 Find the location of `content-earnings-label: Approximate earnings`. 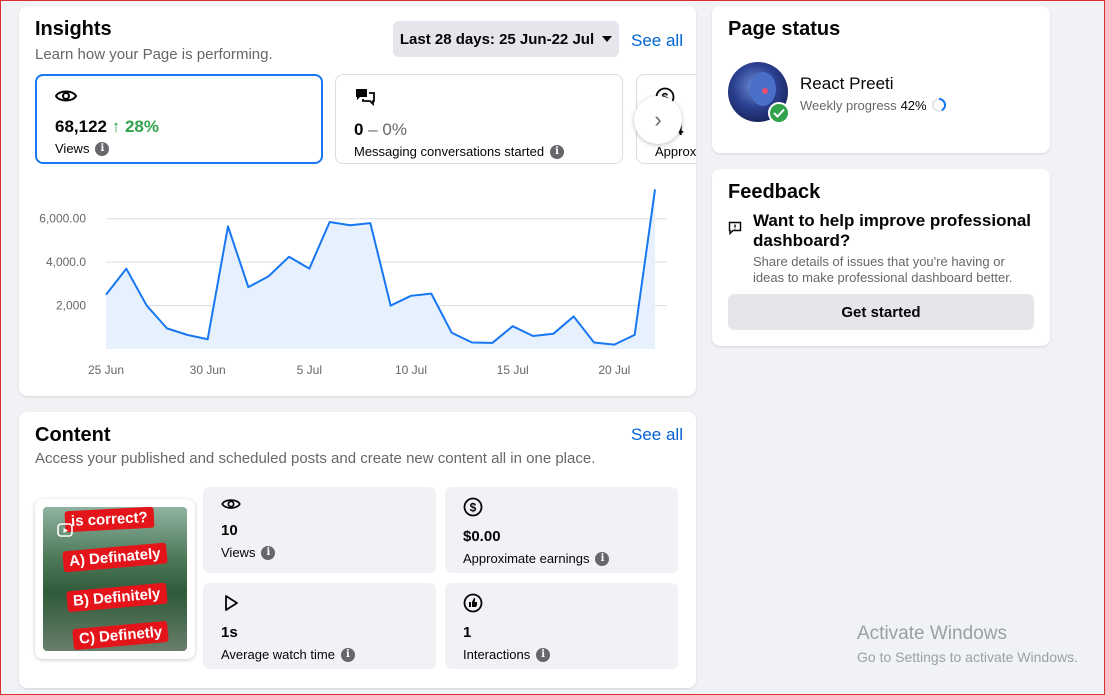

content-earnings-label: Approximate earnings is located at coordinates (526, 558).